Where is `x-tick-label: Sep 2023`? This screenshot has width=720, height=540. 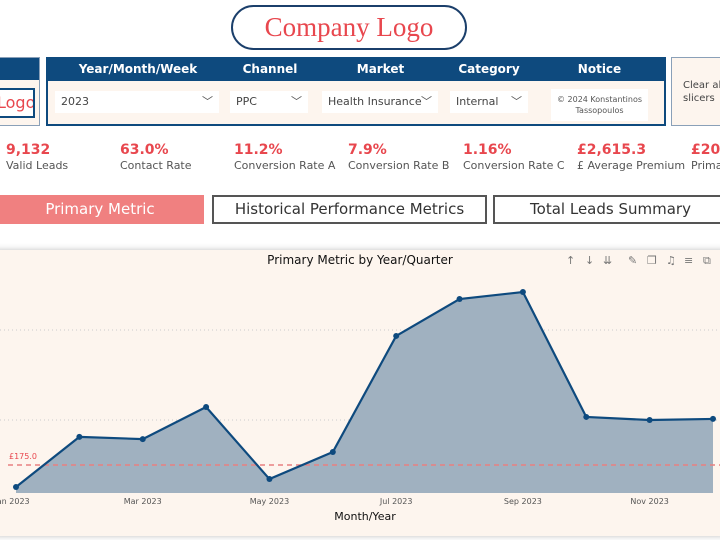 x-tick-label: Sep 2023 is located at coordinates (523, 501).